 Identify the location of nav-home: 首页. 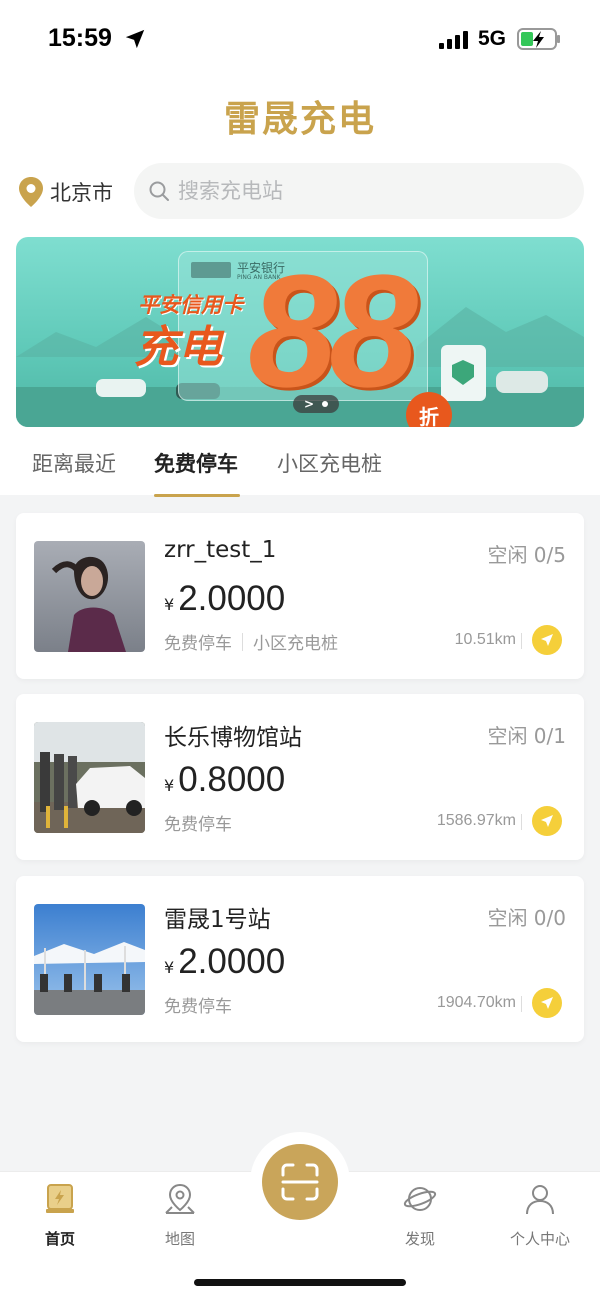
(60, 1215).